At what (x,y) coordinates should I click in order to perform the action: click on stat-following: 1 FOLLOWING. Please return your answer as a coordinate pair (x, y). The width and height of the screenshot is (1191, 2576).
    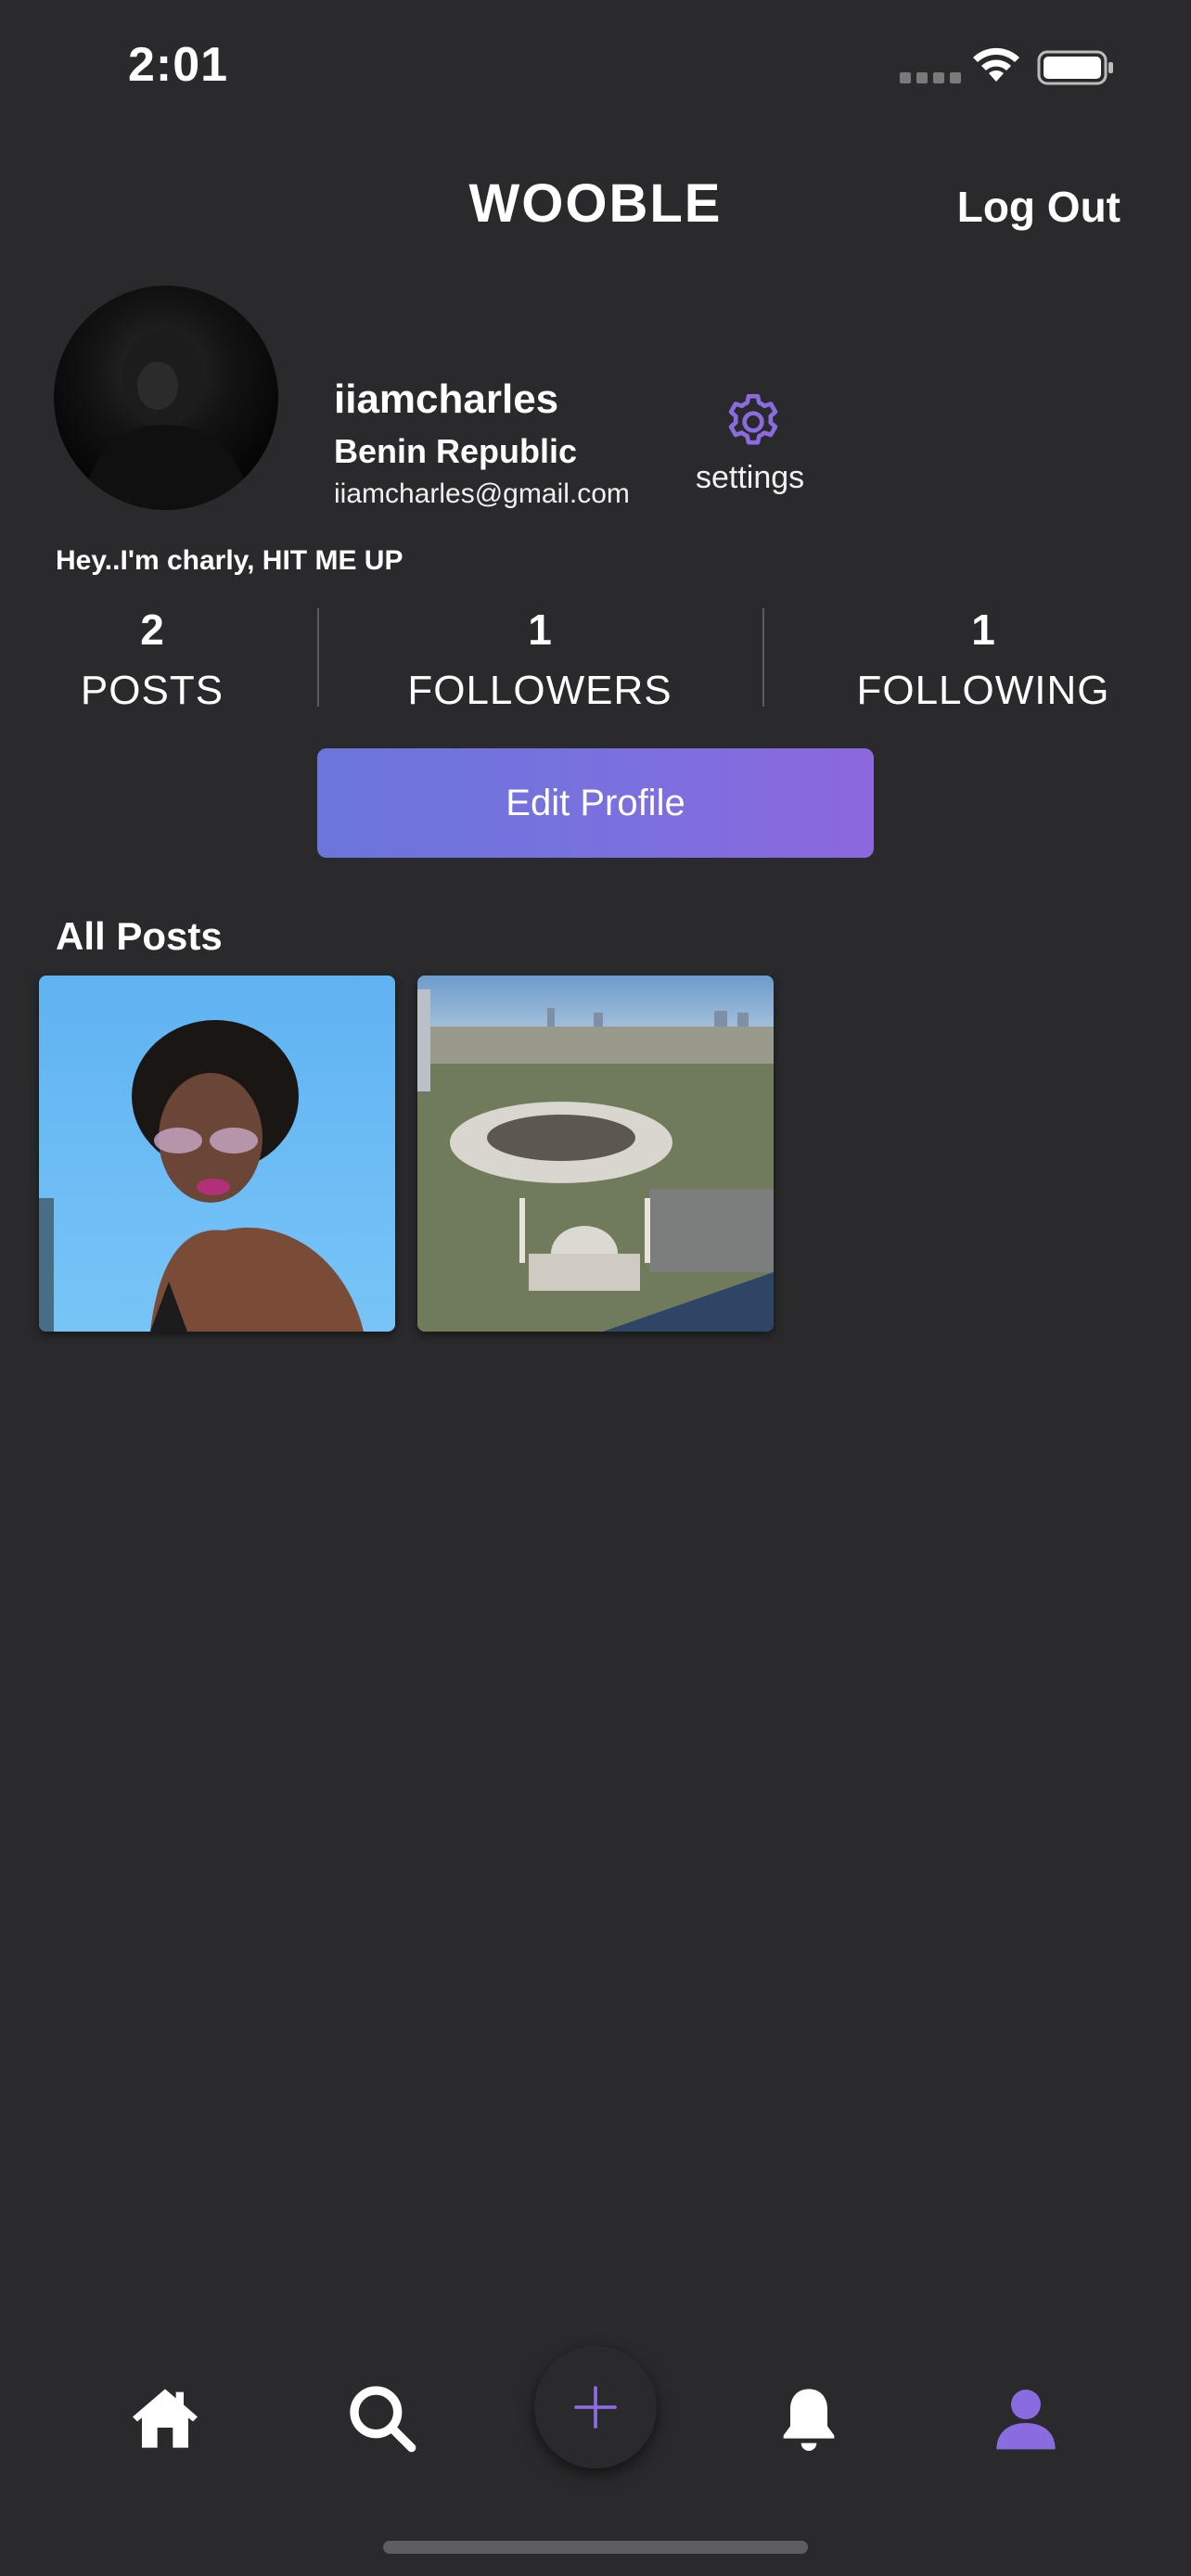
    Looking at the image, I should click on (984, 659).